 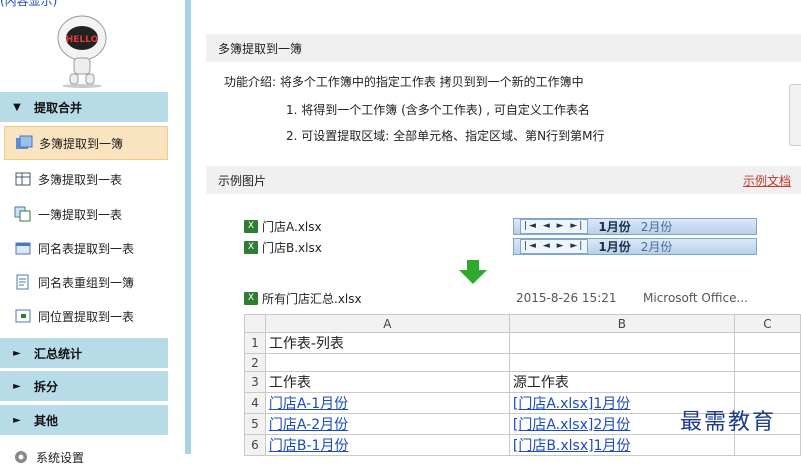 What do you see at coordinates (21, 457) in the screenshot?
I see `gear-icon` at bounding box center [21, 457].